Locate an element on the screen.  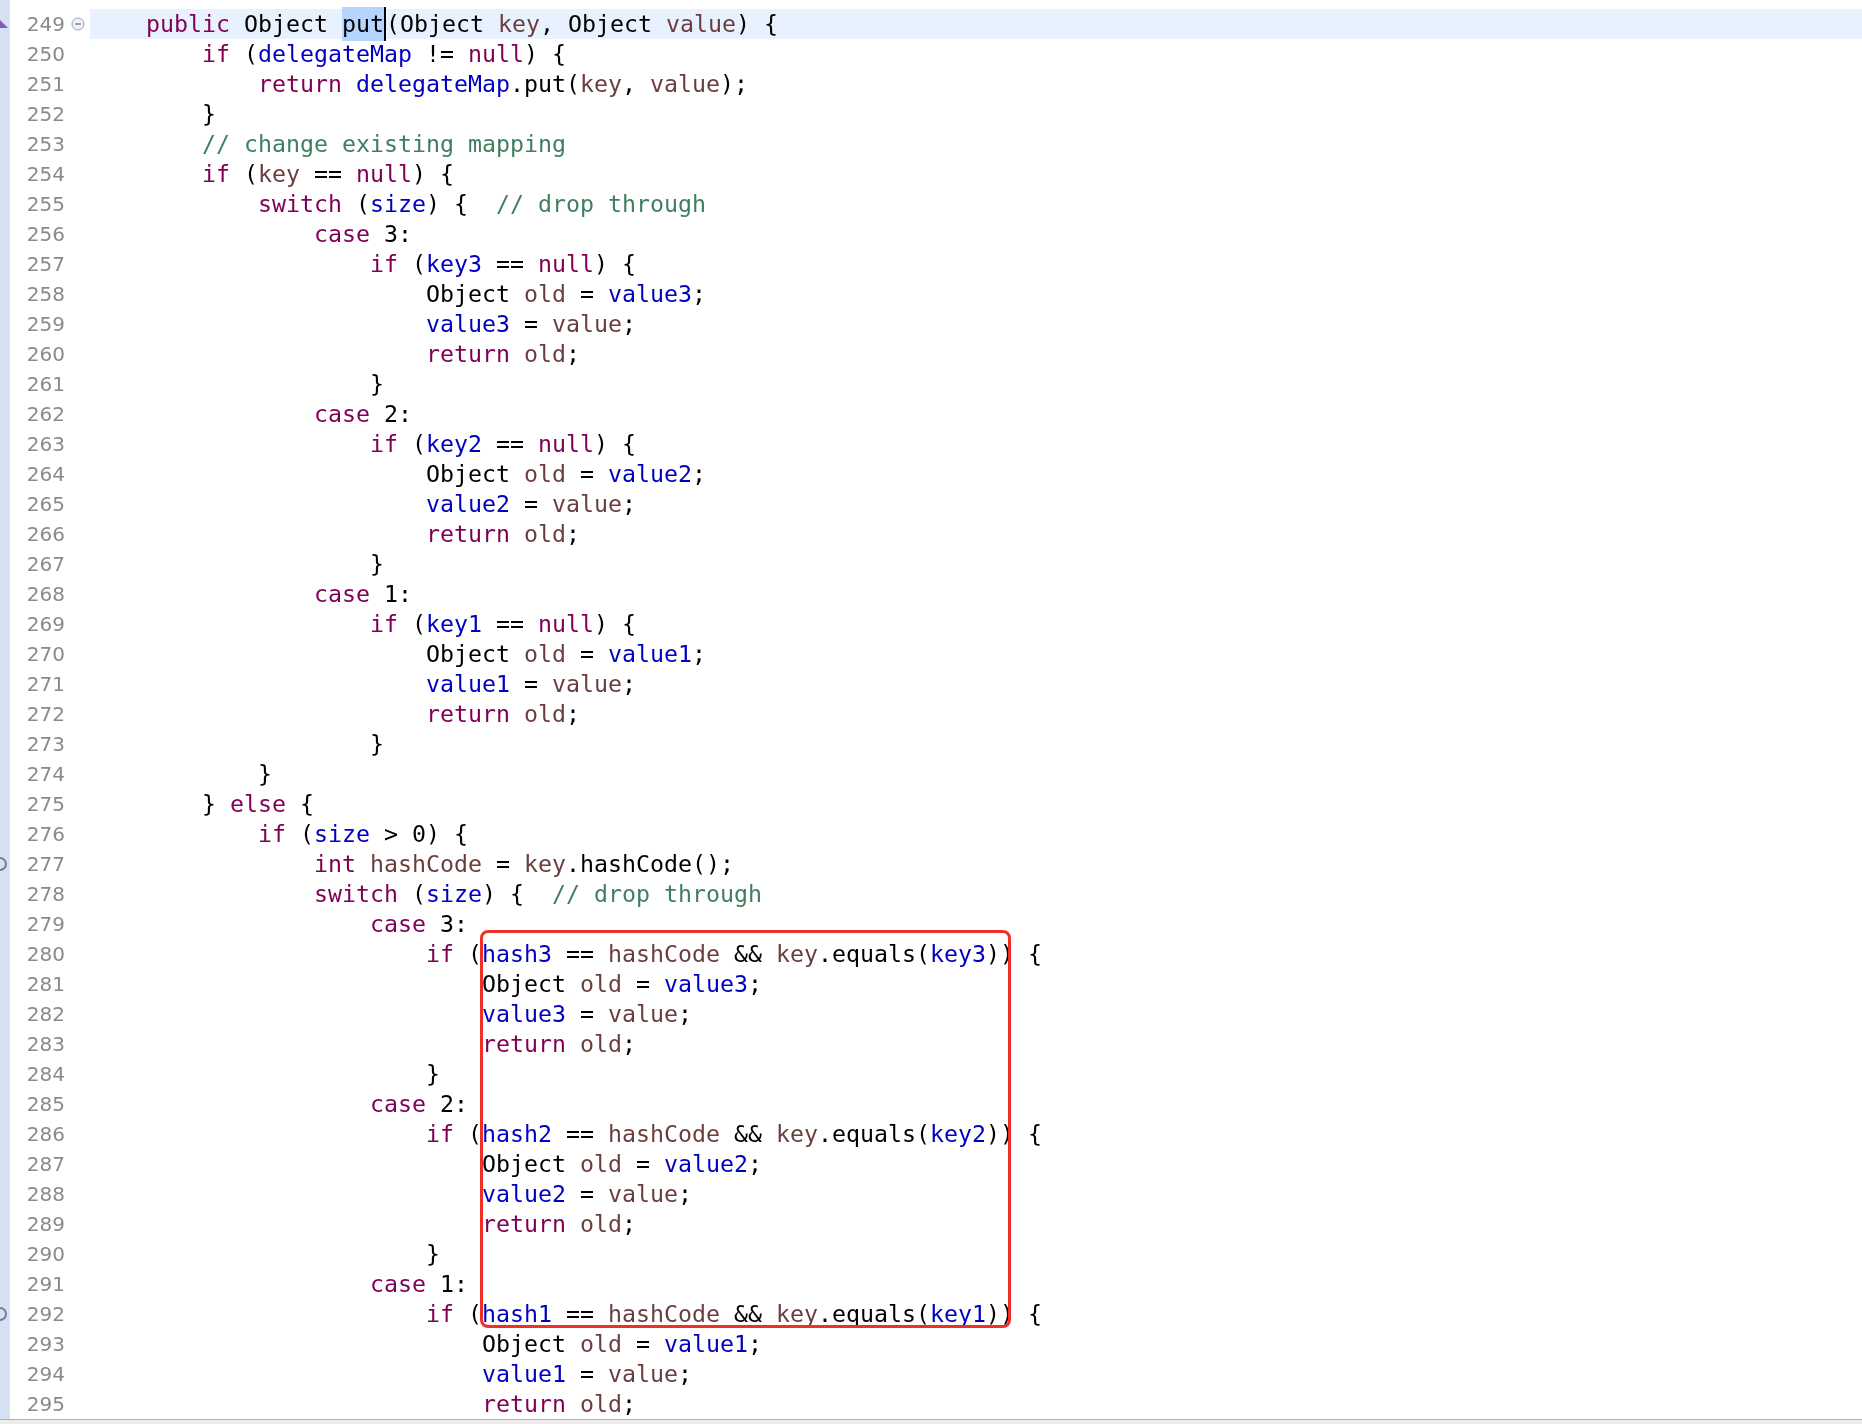
line-number: 279 is located at coordinates (45, 924).